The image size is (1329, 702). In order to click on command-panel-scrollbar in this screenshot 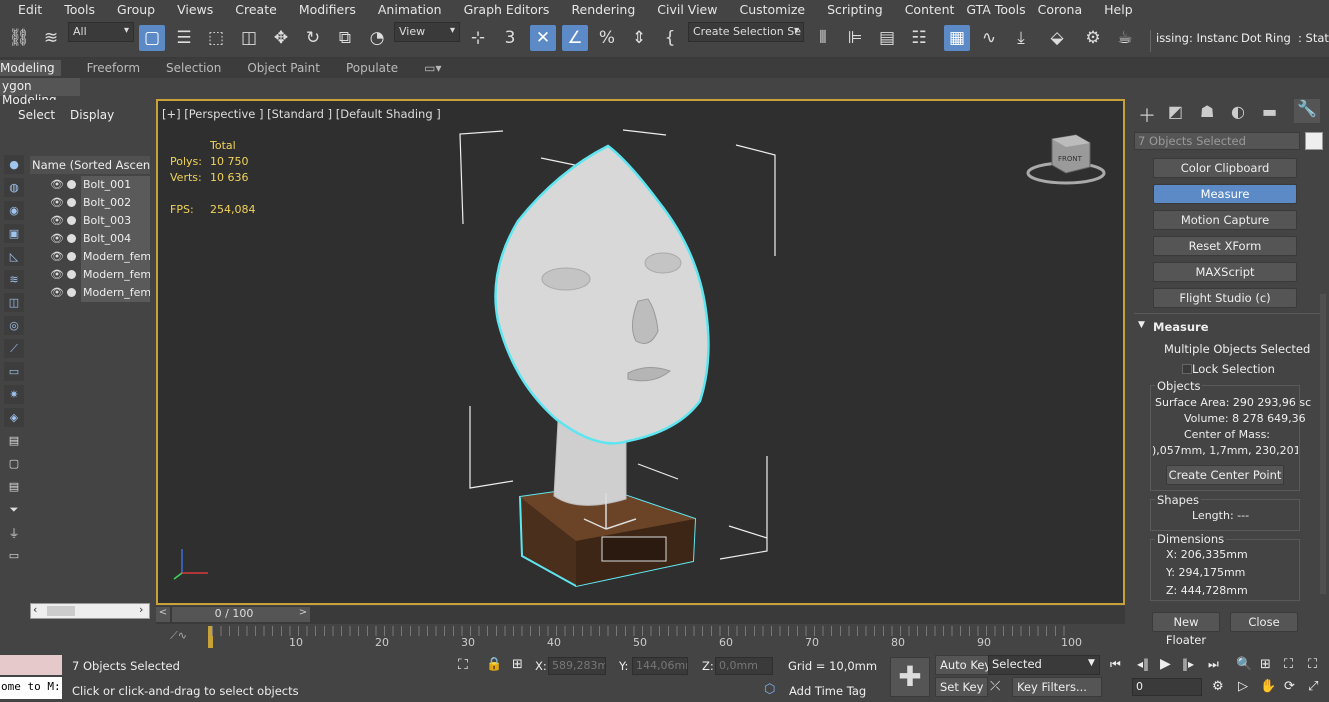, I will do `click(1323, 444)`.